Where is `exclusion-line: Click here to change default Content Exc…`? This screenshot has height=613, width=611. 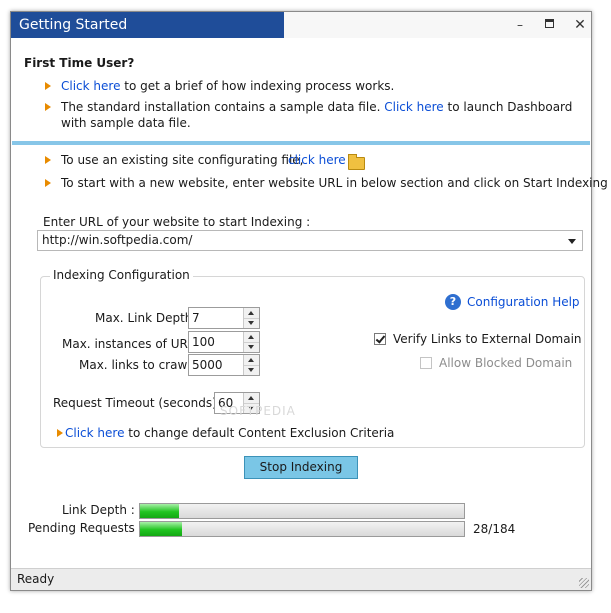 exclusion-line: Click here to change default Content Exc… is located at coordinates (229, 433).